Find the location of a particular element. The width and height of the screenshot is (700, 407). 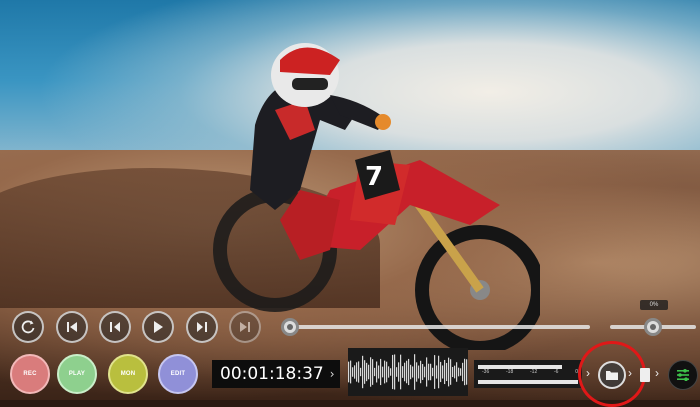

meter-tick: -18 is located at coordinates (510, 372).